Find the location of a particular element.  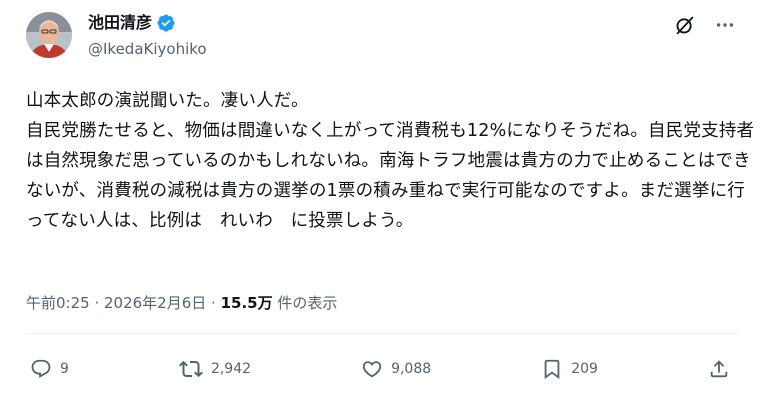

repost-count: 2,942 is located at coordinates (231, 369).